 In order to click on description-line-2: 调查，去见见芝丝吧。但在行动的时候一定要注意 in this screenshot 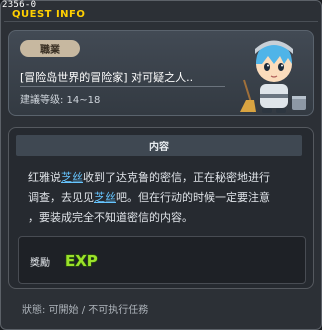, I will do `click(149, 197)`.